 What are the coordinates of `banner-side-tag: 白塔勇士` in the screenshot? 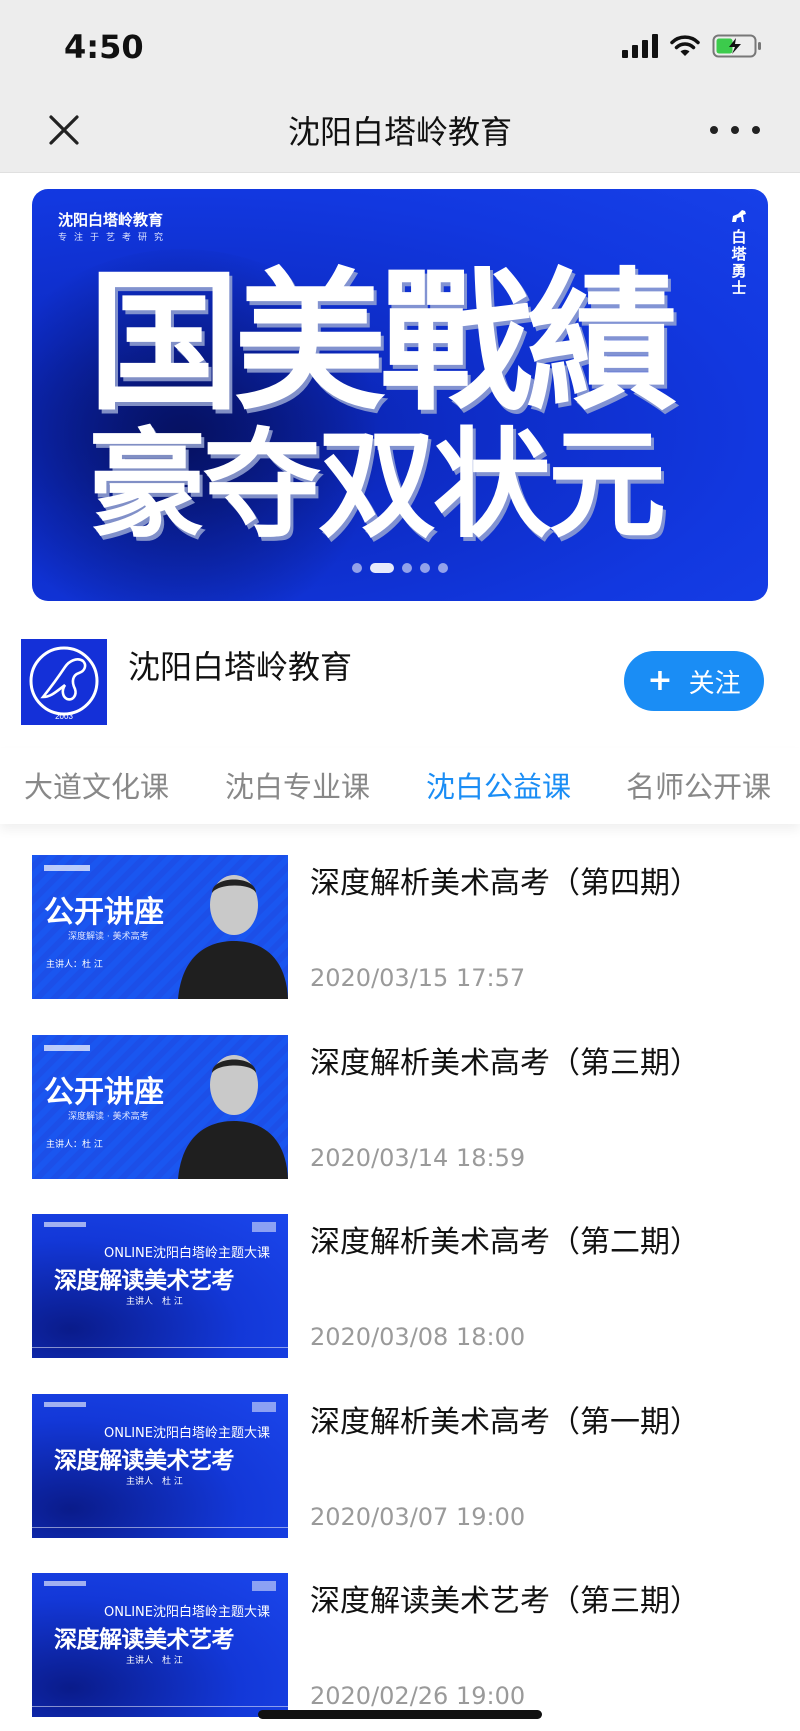 It's located at (739, 253).